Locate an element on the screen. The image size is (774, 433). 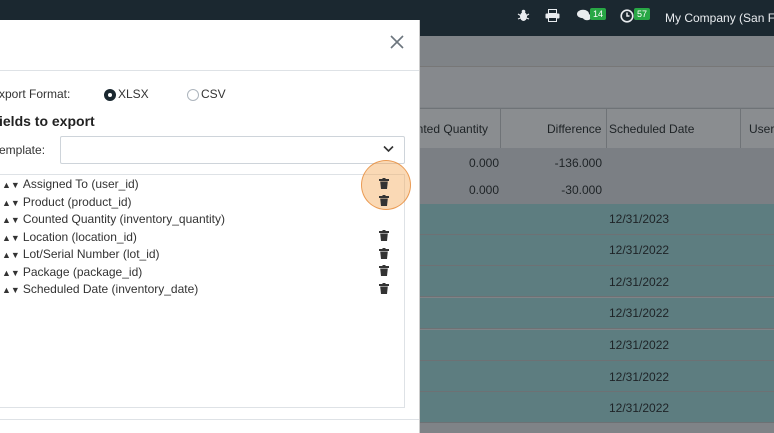
fields-to-export-heading: ields to export is located at coordinates (47, 121).